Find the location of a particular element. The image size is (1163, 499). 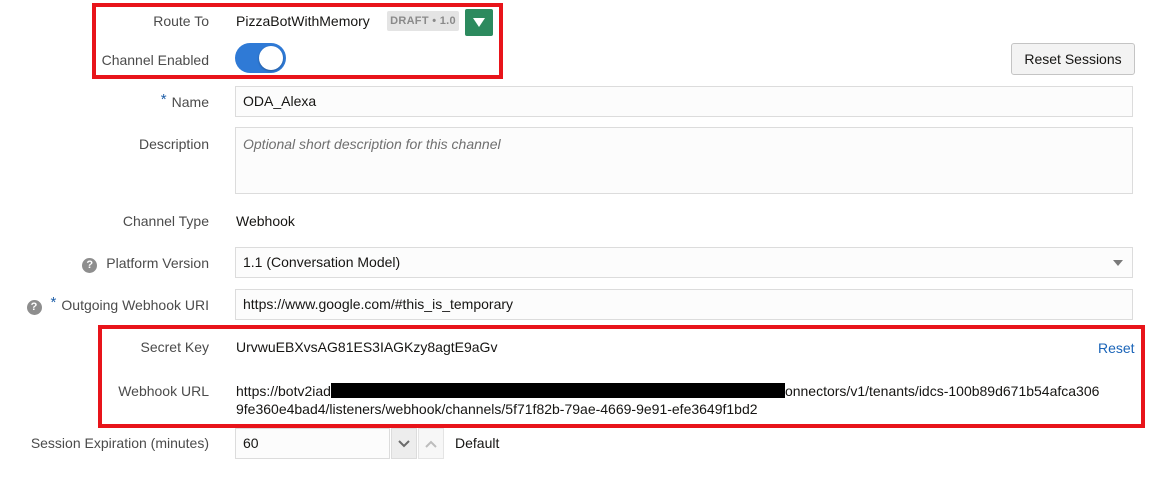

chevron-up-icon is located at coordinates (431, 444).